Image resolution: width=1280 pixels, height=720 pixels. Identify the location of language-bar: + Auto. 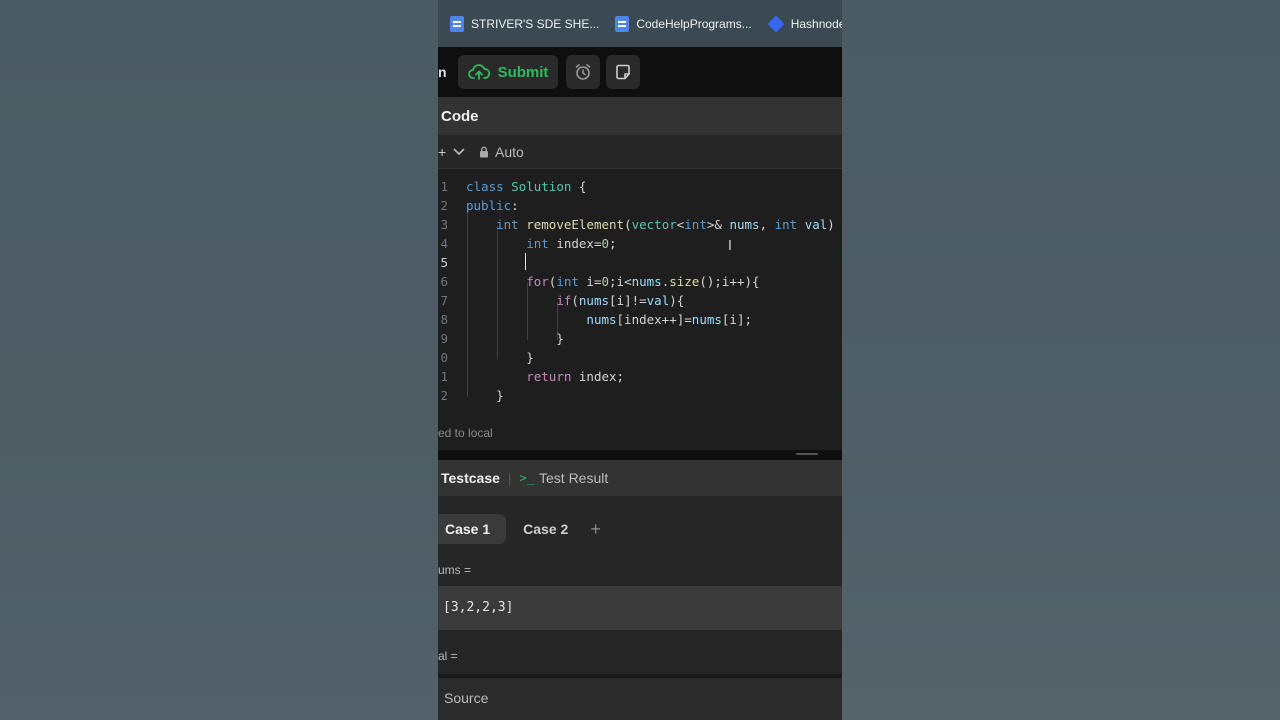
(640, 152).